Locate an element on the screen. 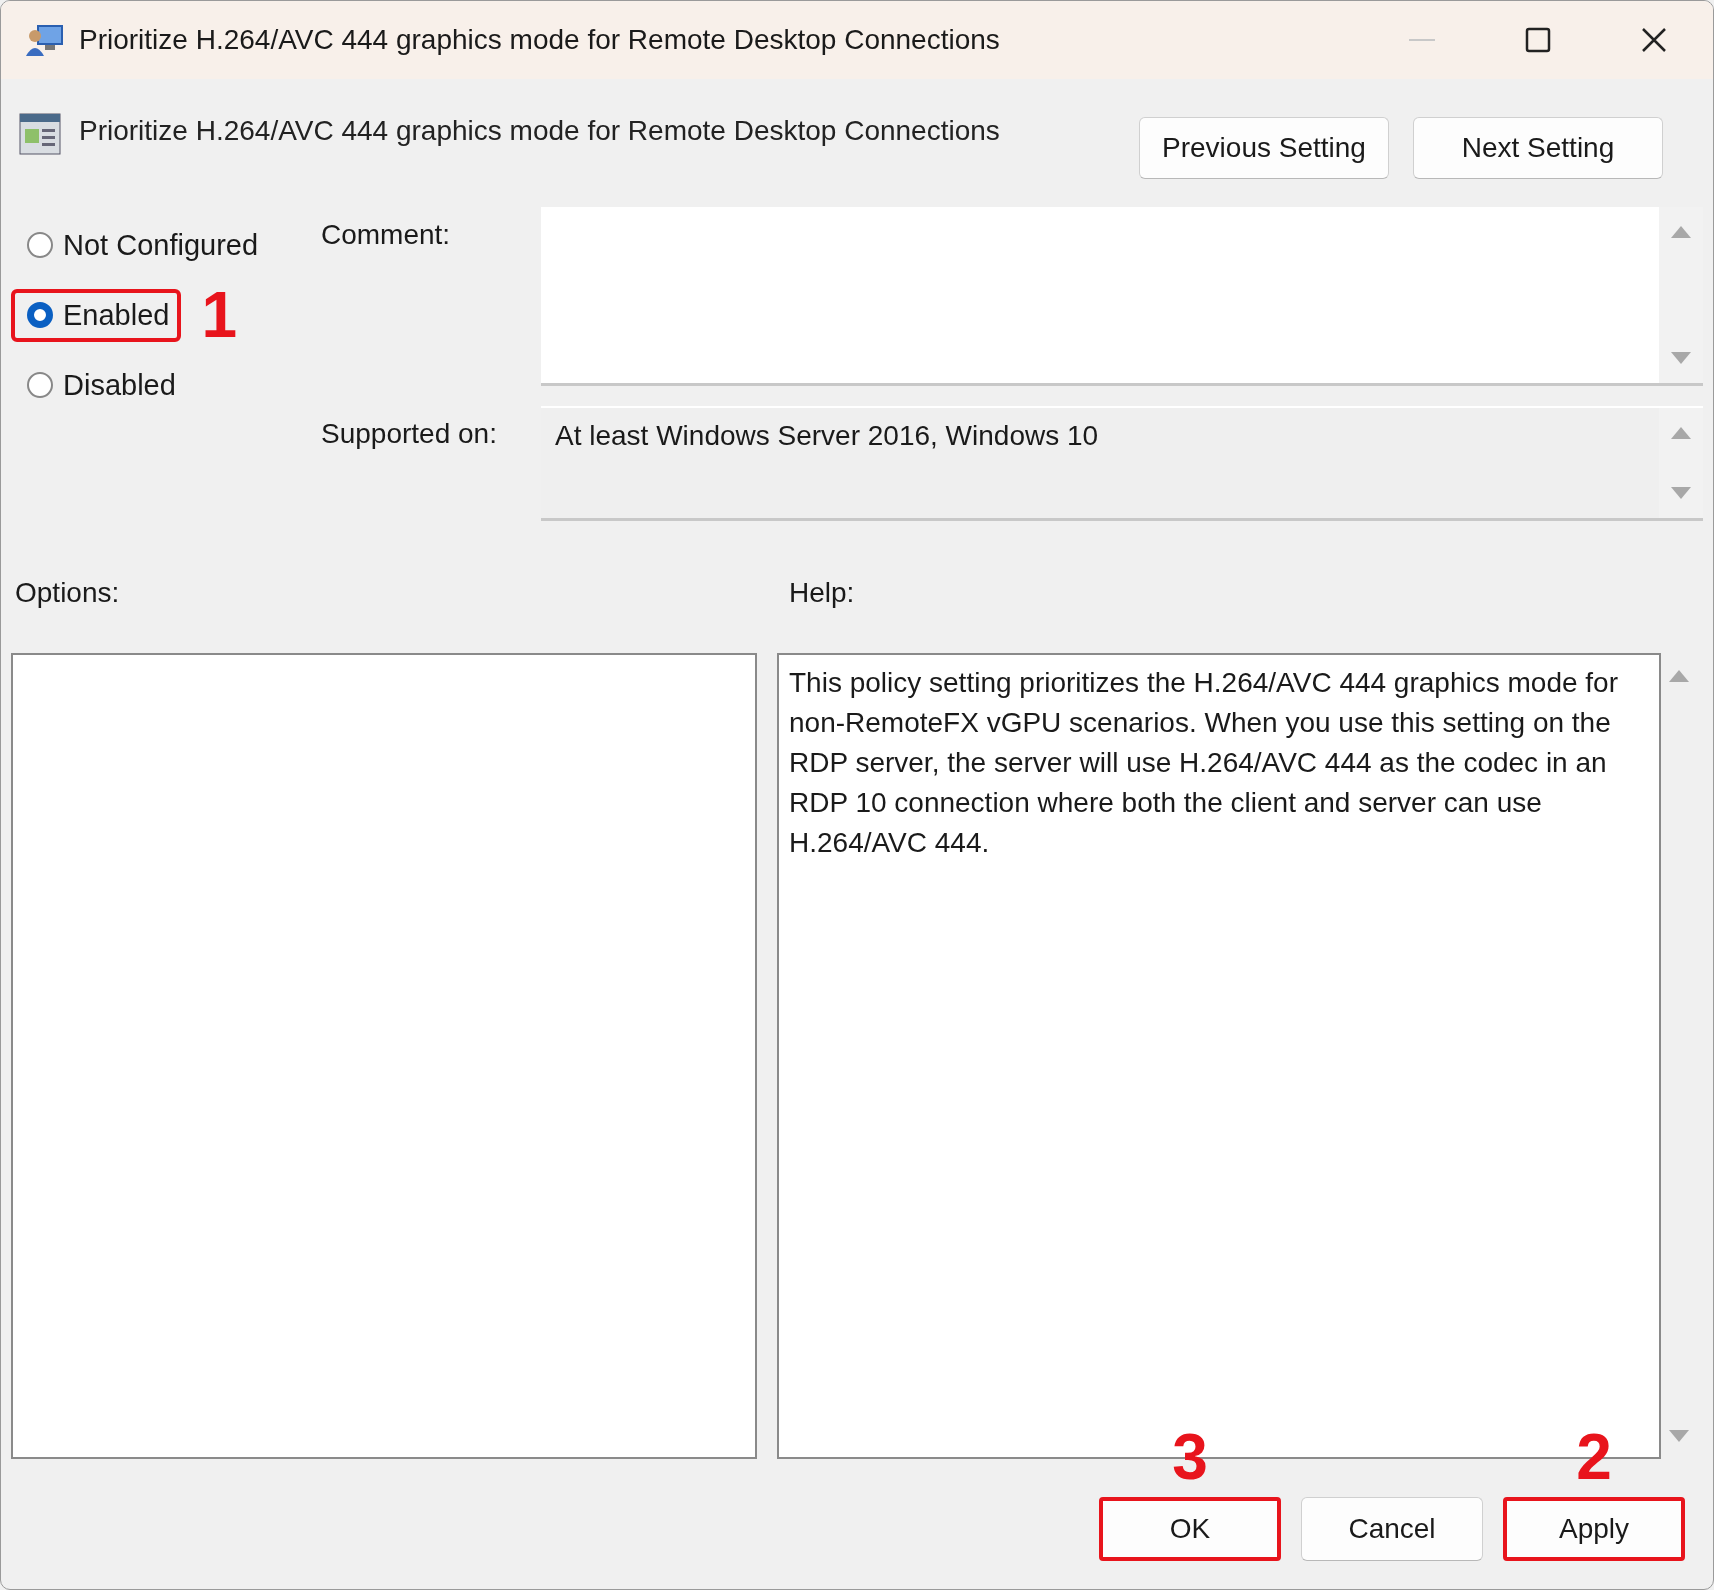 The image size is (1714, 1590). close-icon is located at coordinates (1654, 40).